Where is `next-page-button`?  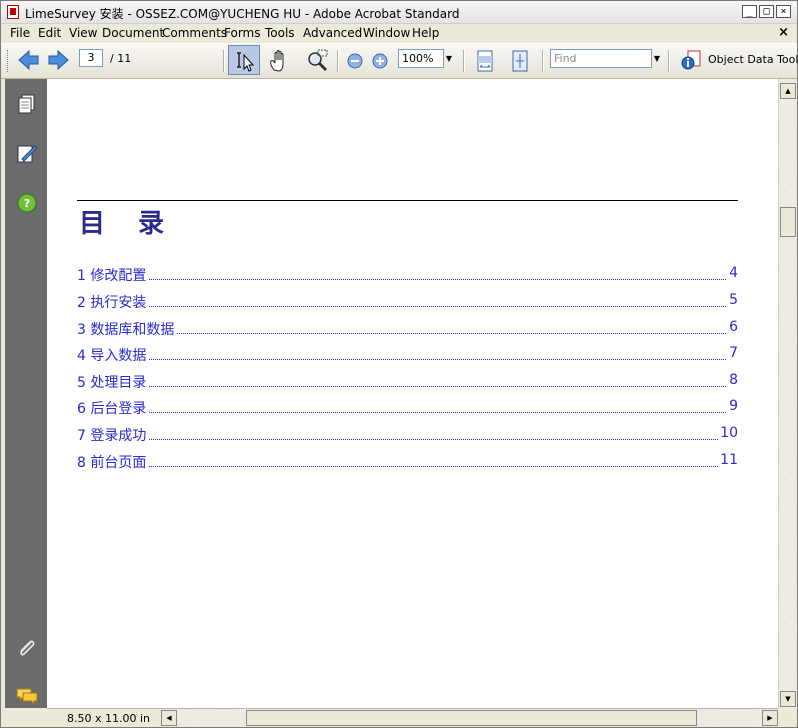 next-page-button is located at coordinates (60, 61).